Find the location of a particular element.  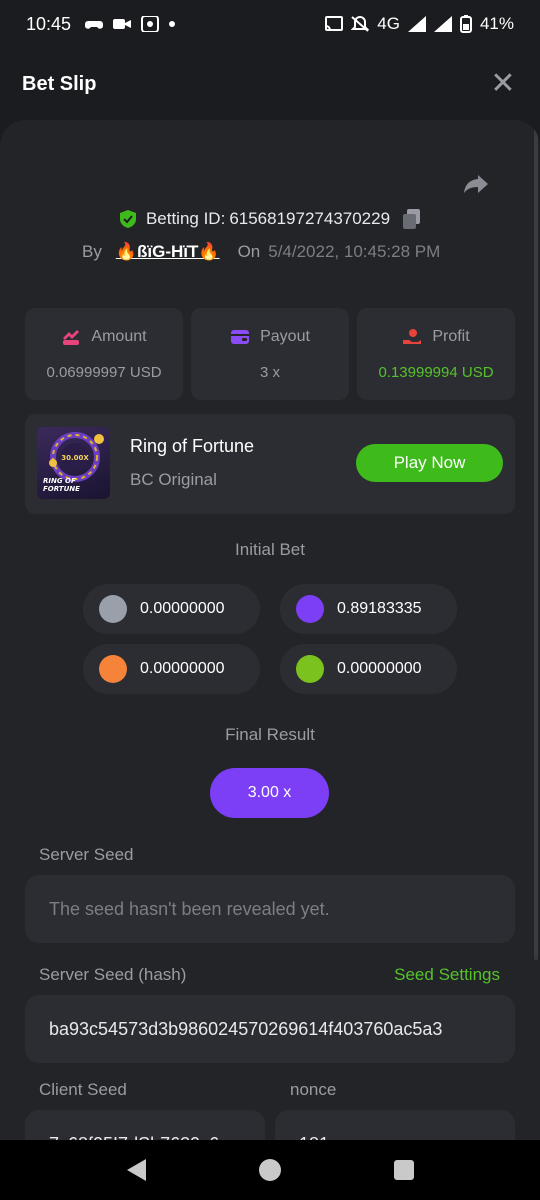

thumb-multiplier: 30.00X is located at coordinates (75, 458).